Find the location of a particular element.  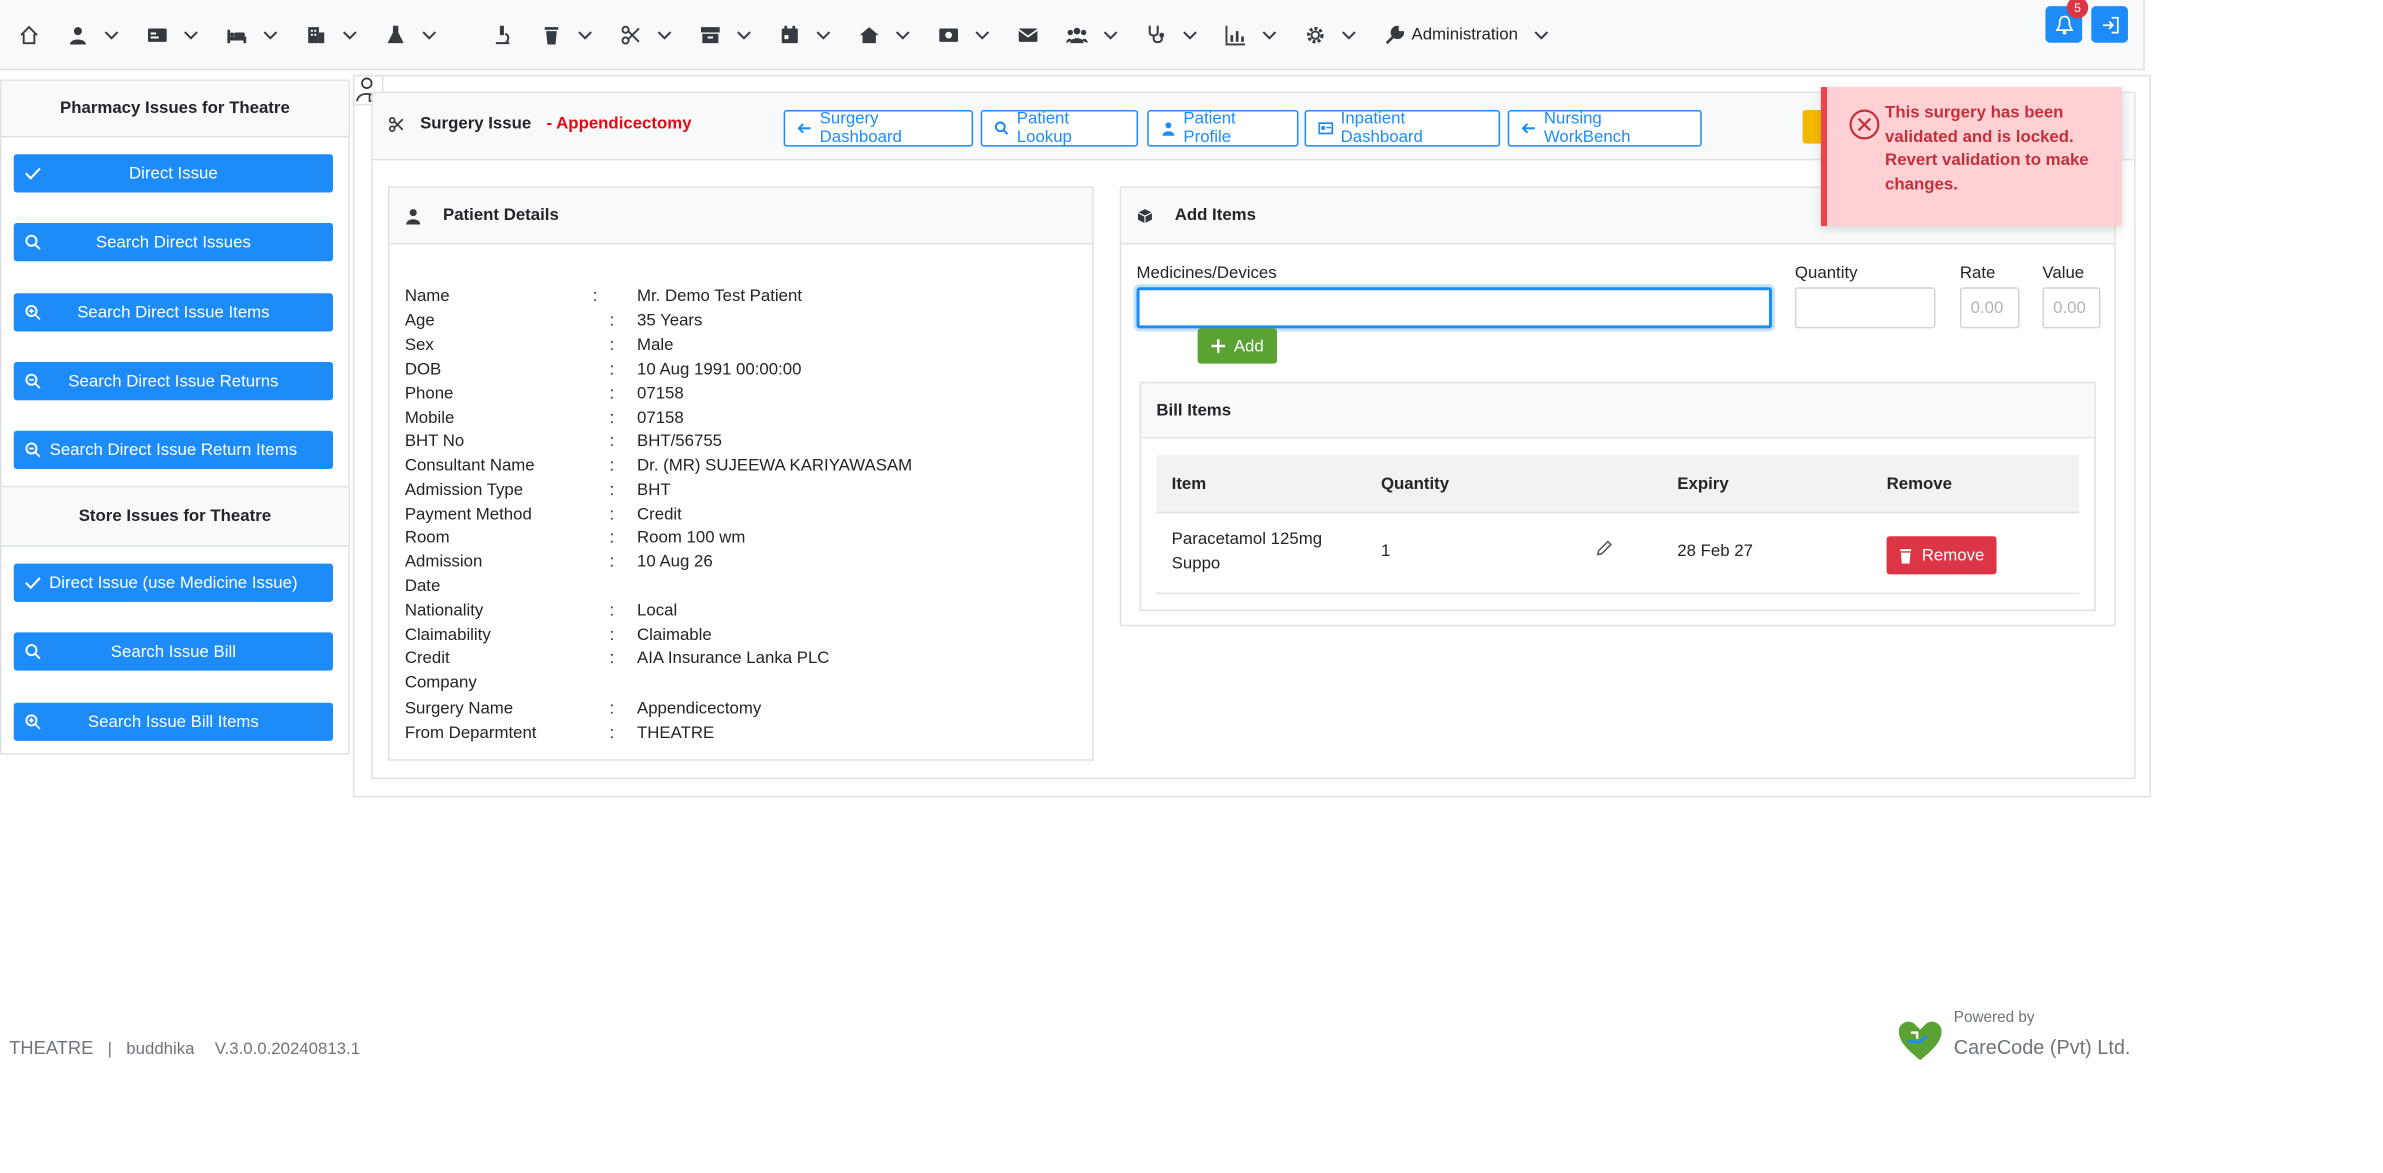

nav-housekeeping-menu is located at coordinates (885, 34).